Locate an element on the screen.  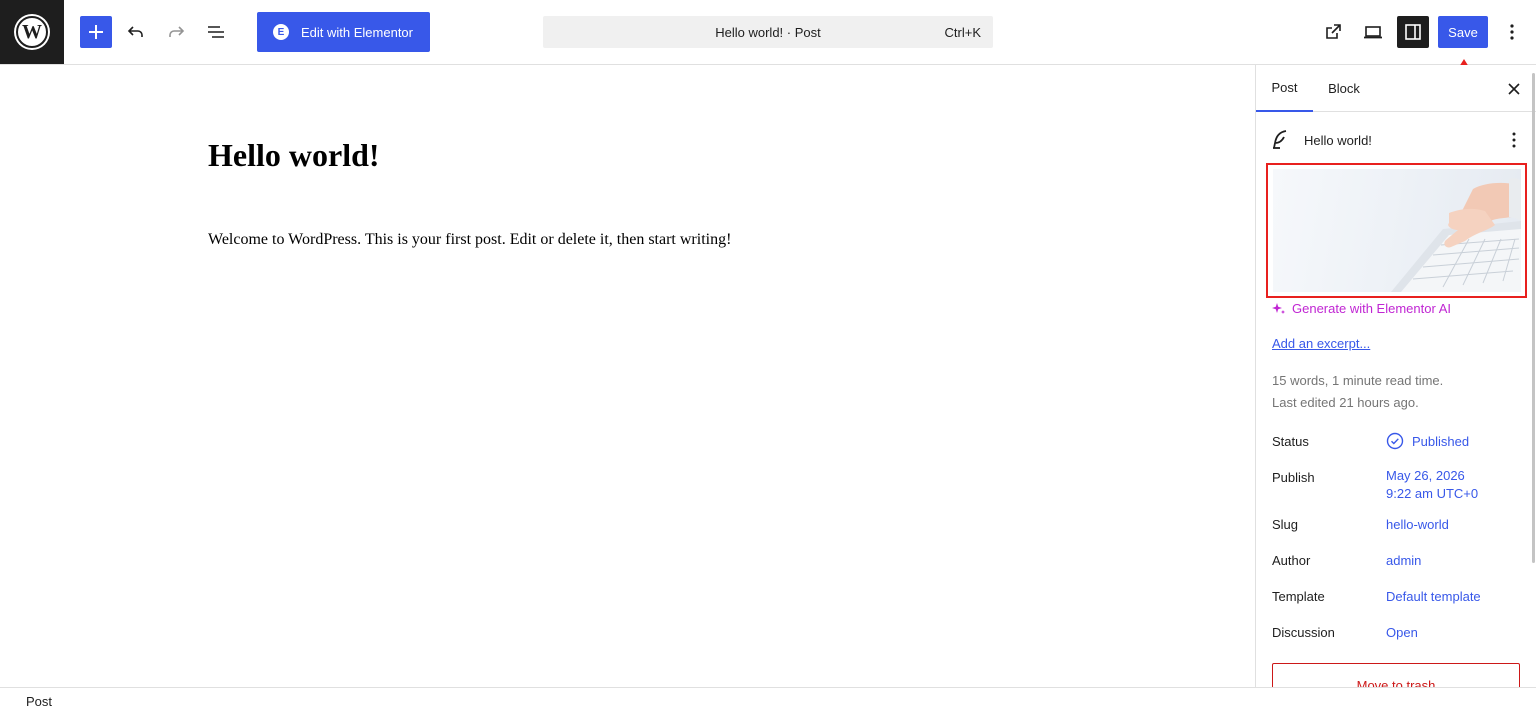
slug-label: Slug is located at coordinates (1285, 524).